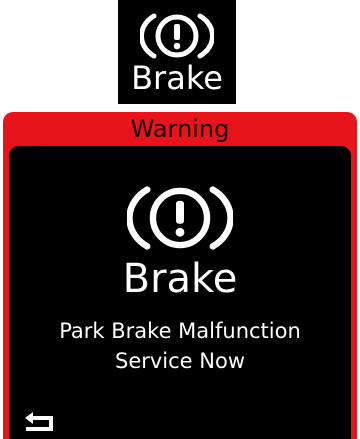 The height and width of the screenshot is (439, 360). I want to click on warning-message-line-2: Service Now, so click(180, 361).